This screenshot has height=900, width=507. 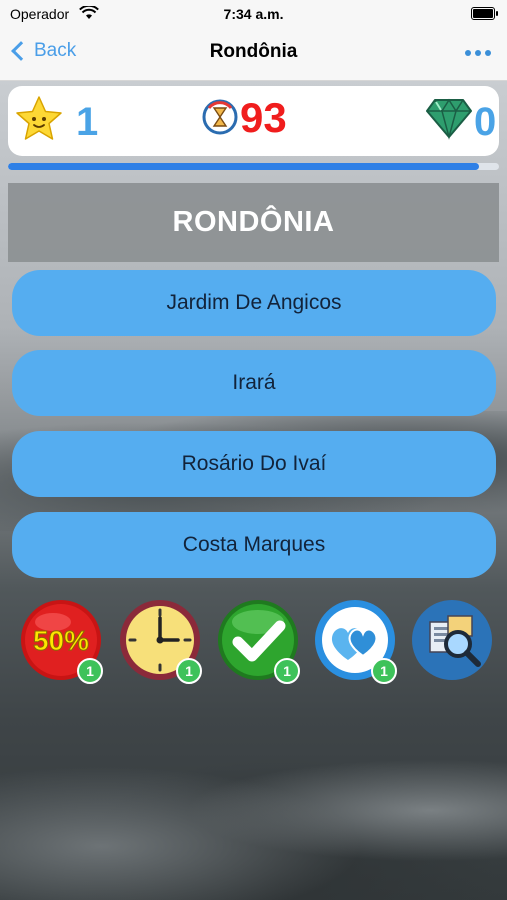 What do you see at coordinates (220, 117) in the screenshot?
I see `hourglass-timer-icon` at bounding box center [220, 117].